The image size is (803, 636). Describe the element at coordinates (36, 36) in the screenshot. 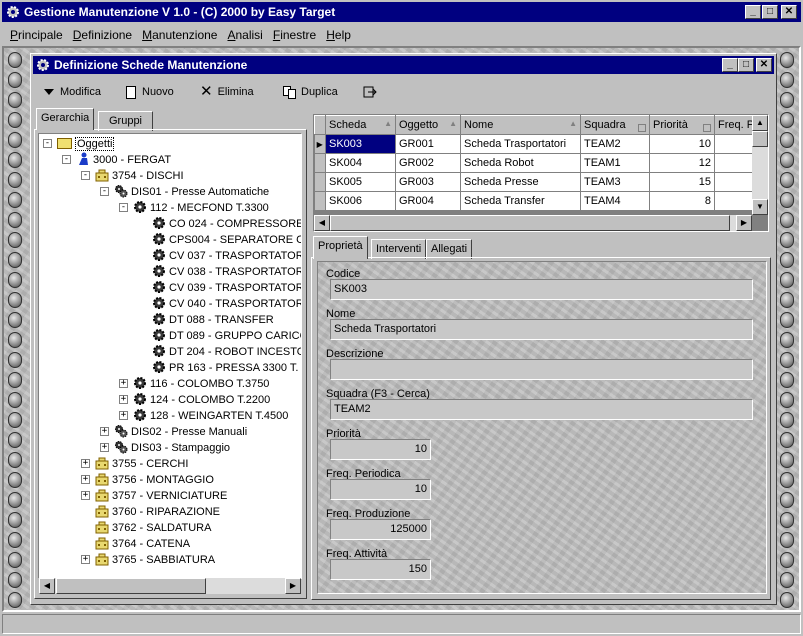

I see `menu-principale: Principale` at that location.